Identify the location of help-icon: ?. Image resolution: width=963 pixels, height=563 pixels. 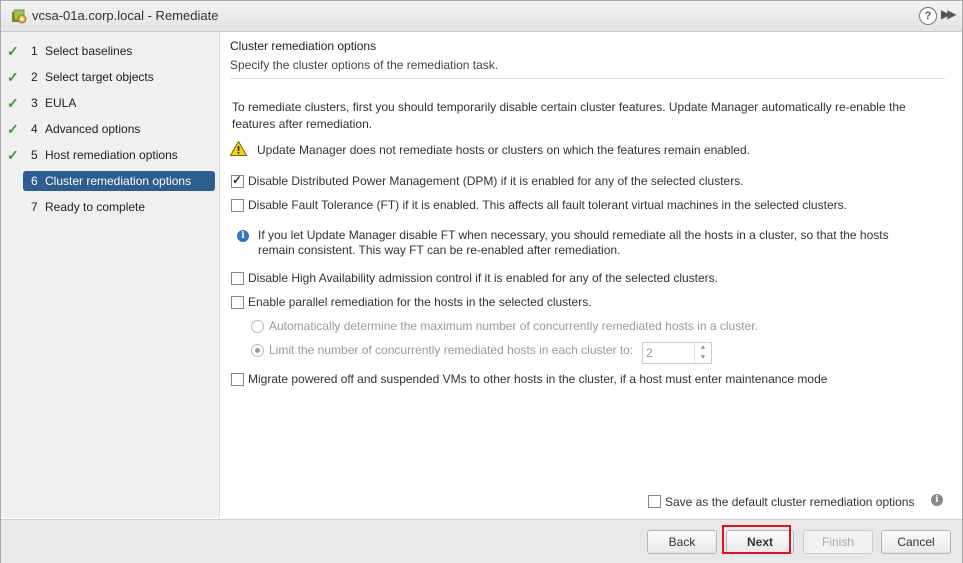
(928, 16).